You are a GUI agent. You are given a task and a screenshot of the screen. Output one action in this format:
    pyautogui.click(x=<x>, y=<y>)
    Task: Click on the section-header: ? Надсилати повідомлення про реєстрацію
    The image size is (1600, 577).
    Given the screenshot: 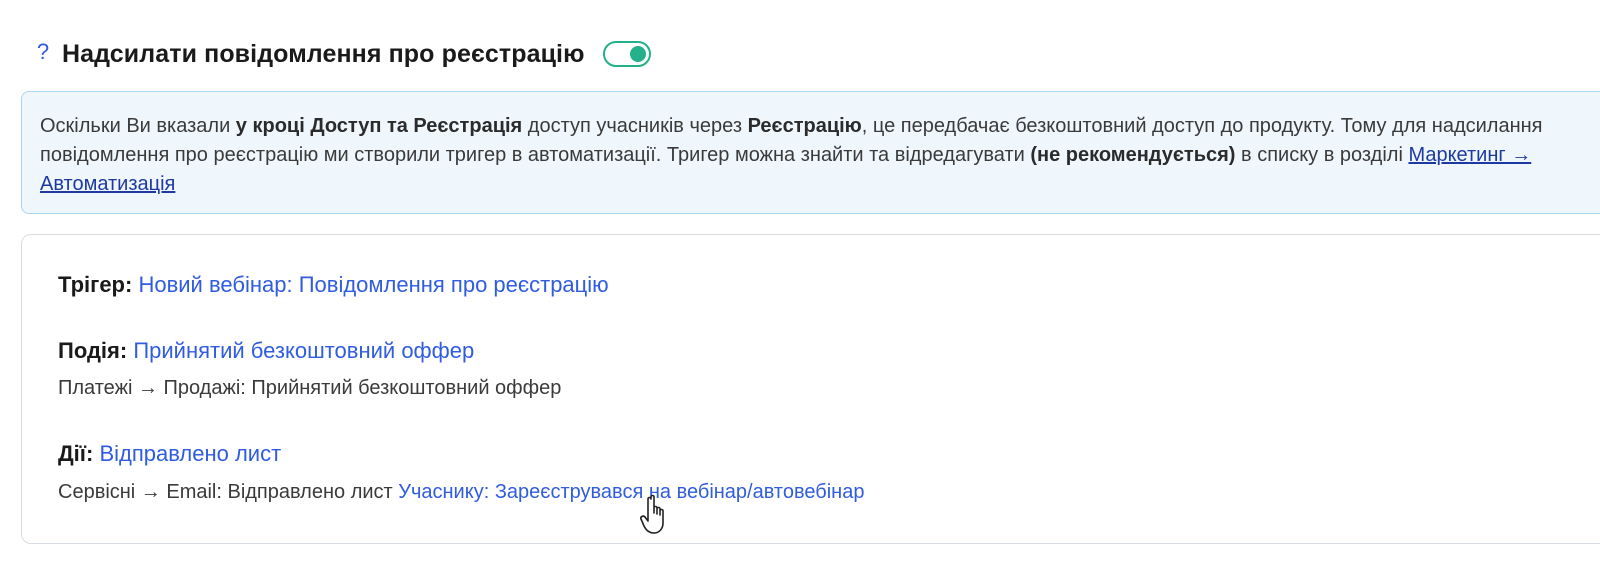 What is the action you would take?
    pyautogui.click(x=342, y=54)
    